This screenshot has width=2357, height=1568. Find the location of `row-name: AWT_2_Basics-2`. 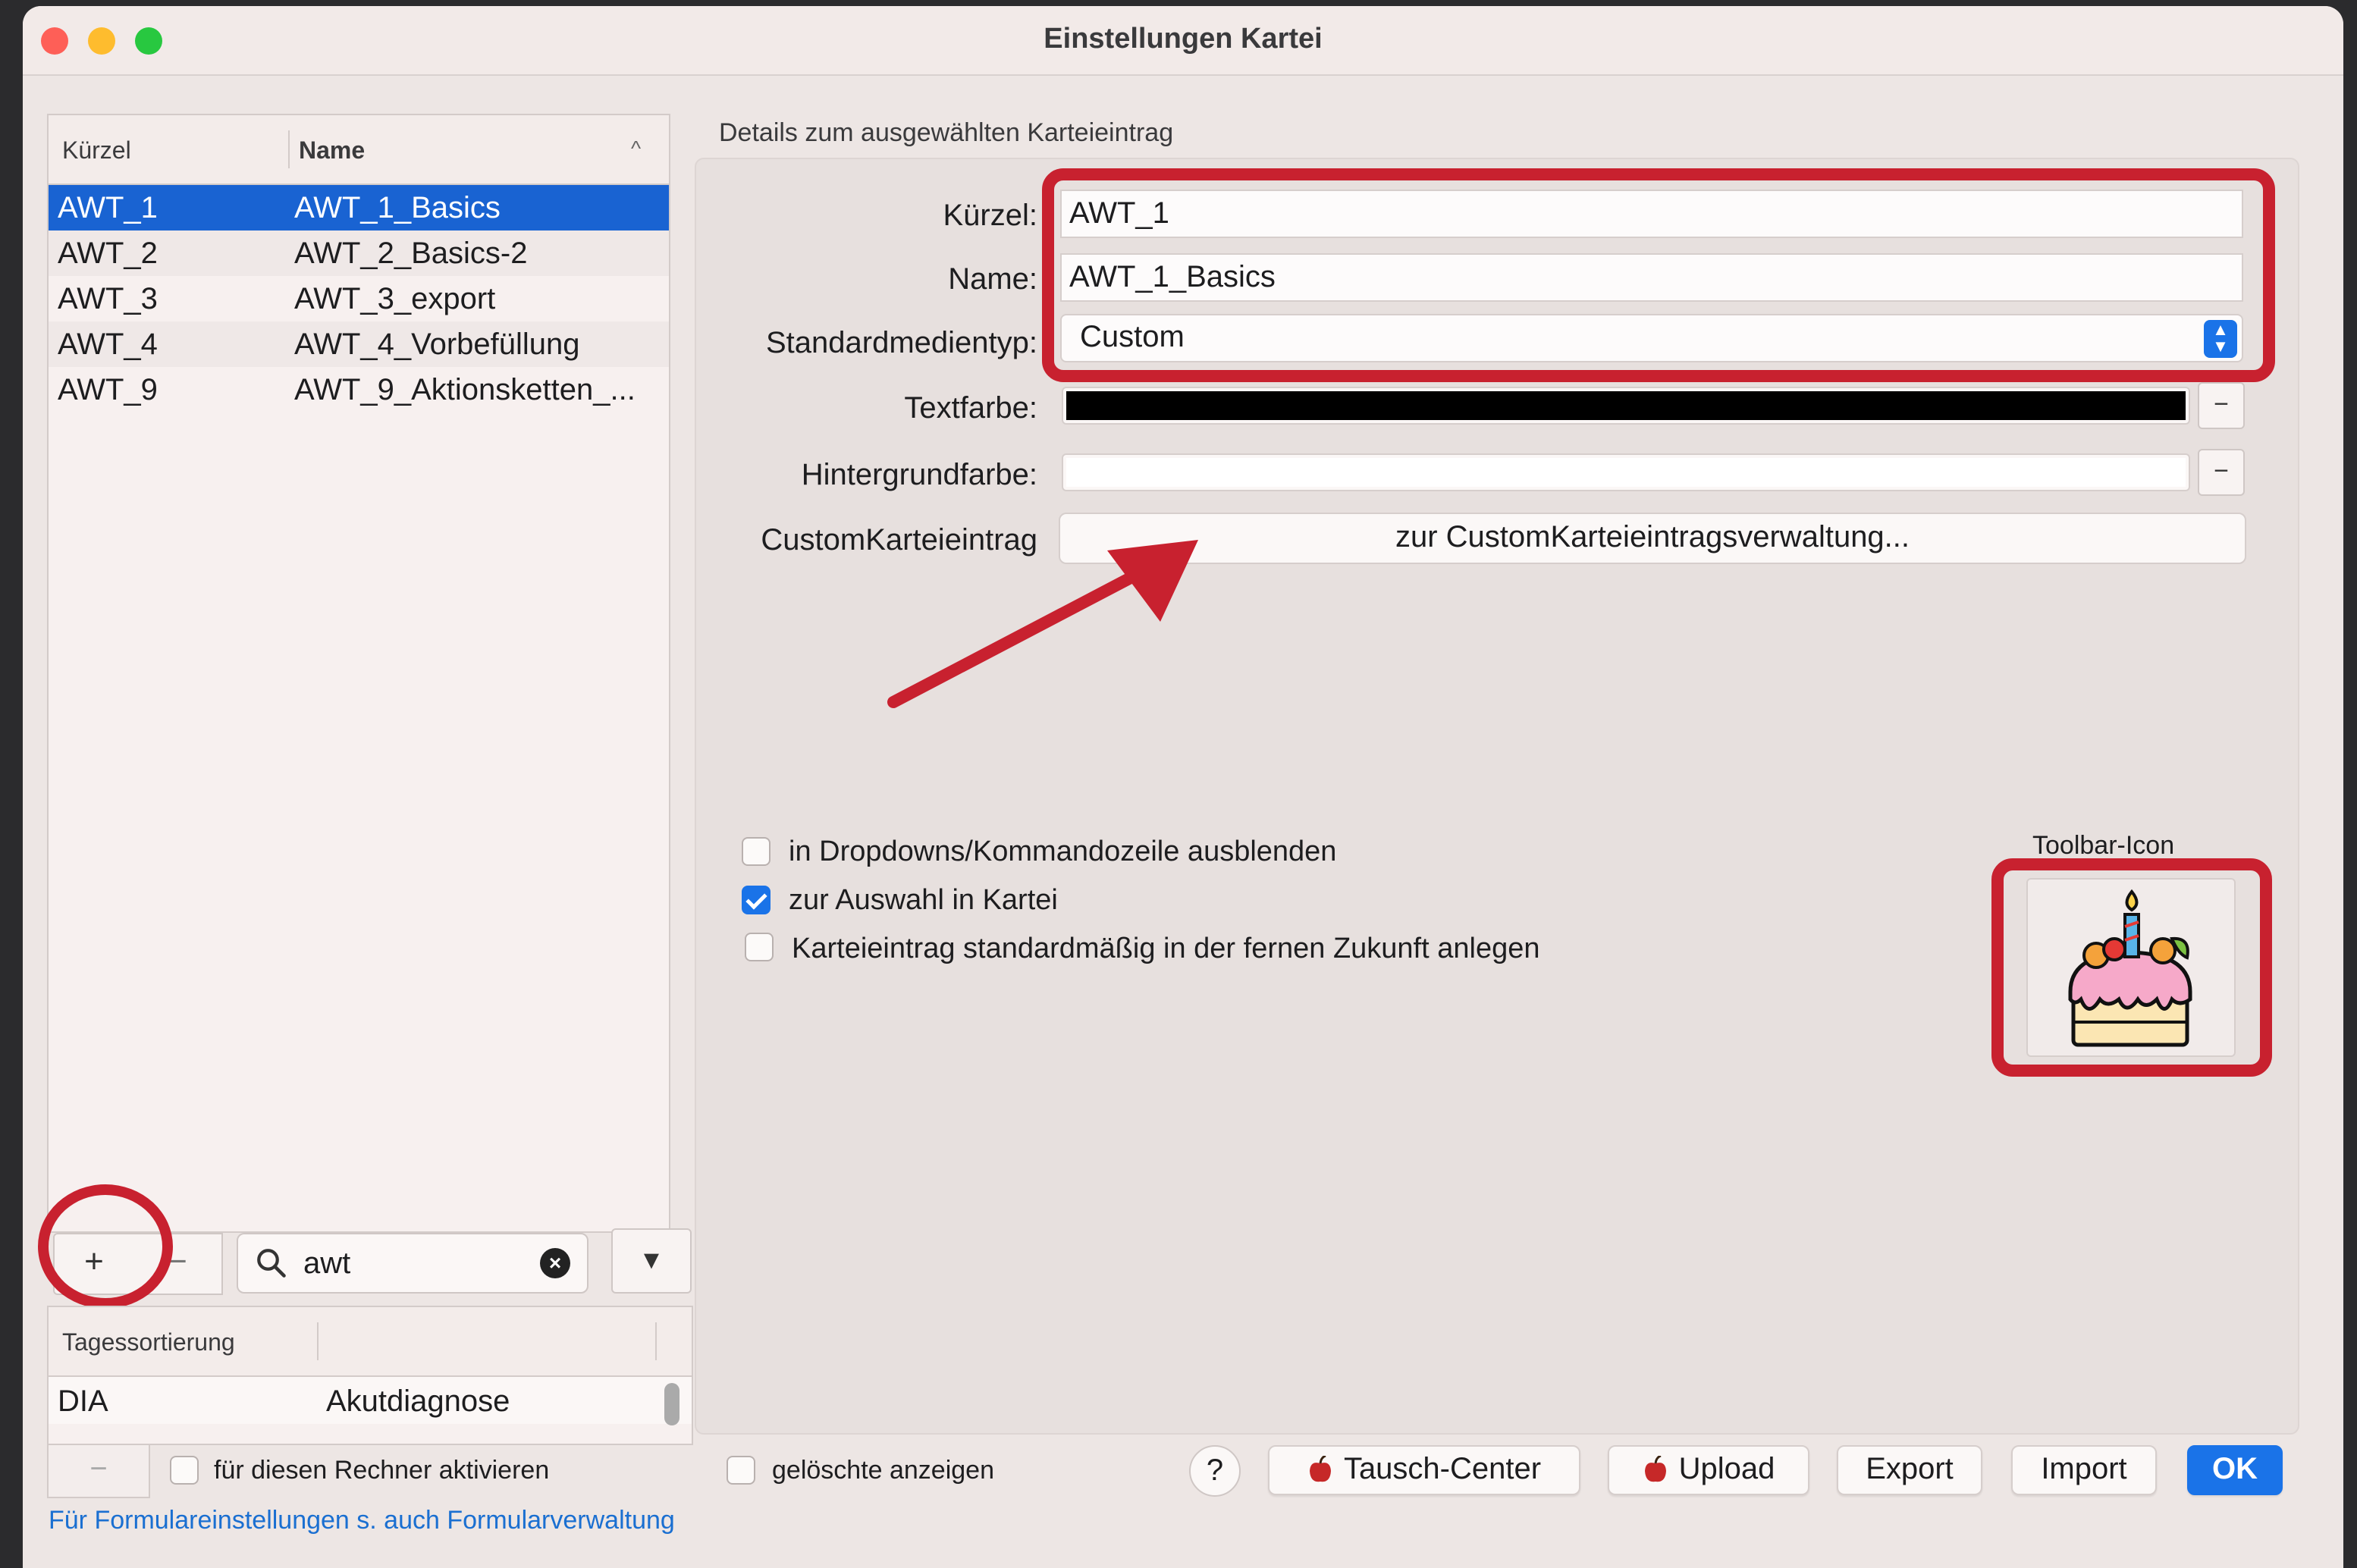

row-name: AWT_2_Basics-2 is located at coordinates (411, 254).